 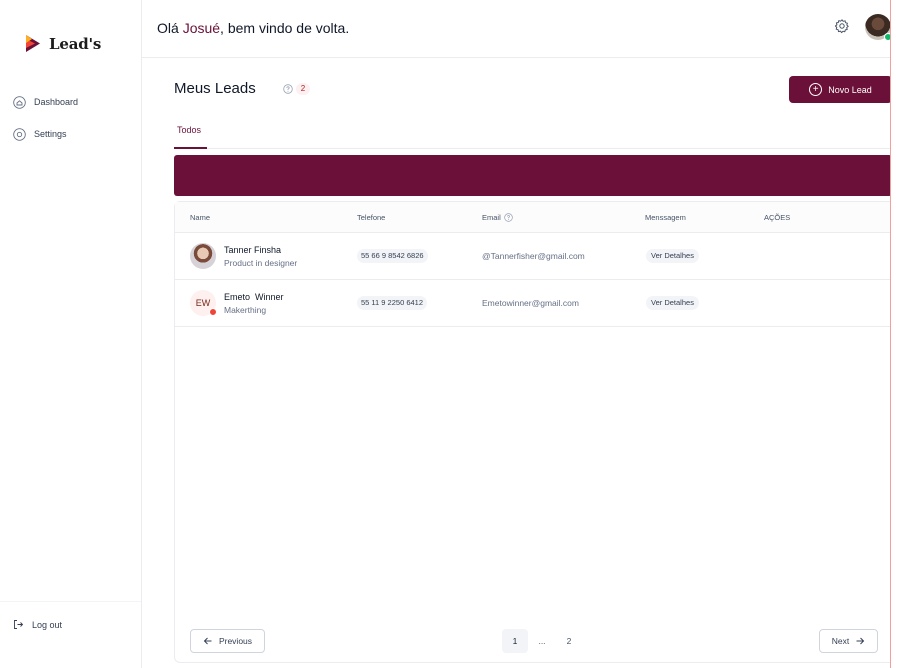 I want to click on new-lead-button: + Novo Lead, so click(x=840, y=89).